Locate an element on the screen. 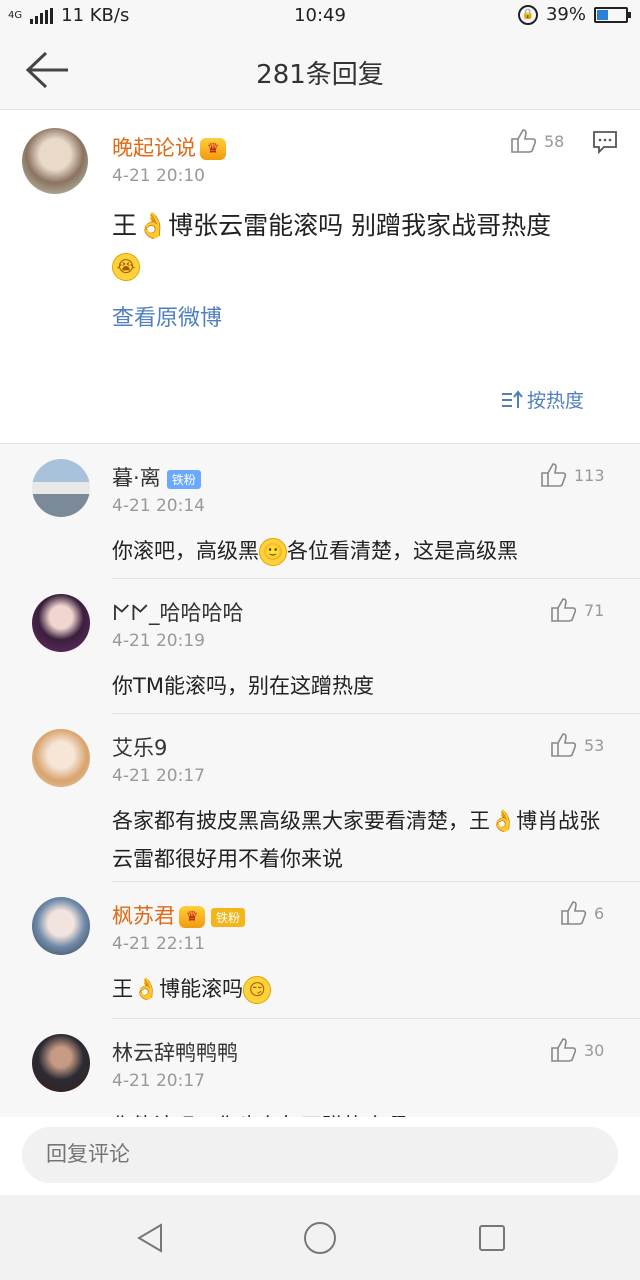 The image size is (640, 1280). battery-text: 39% is located at coordinates (565, 14).